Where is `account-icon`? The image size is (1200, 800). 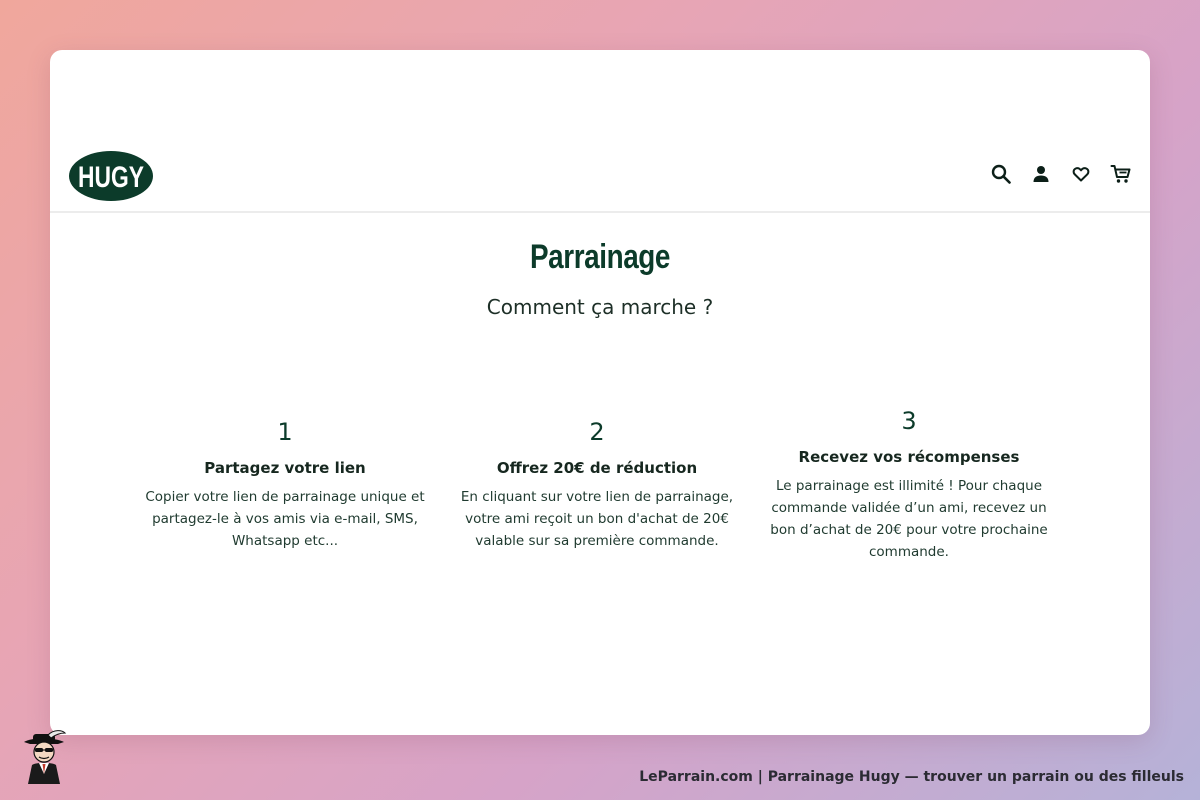
account-icon is located at coordinates (1041, 174).